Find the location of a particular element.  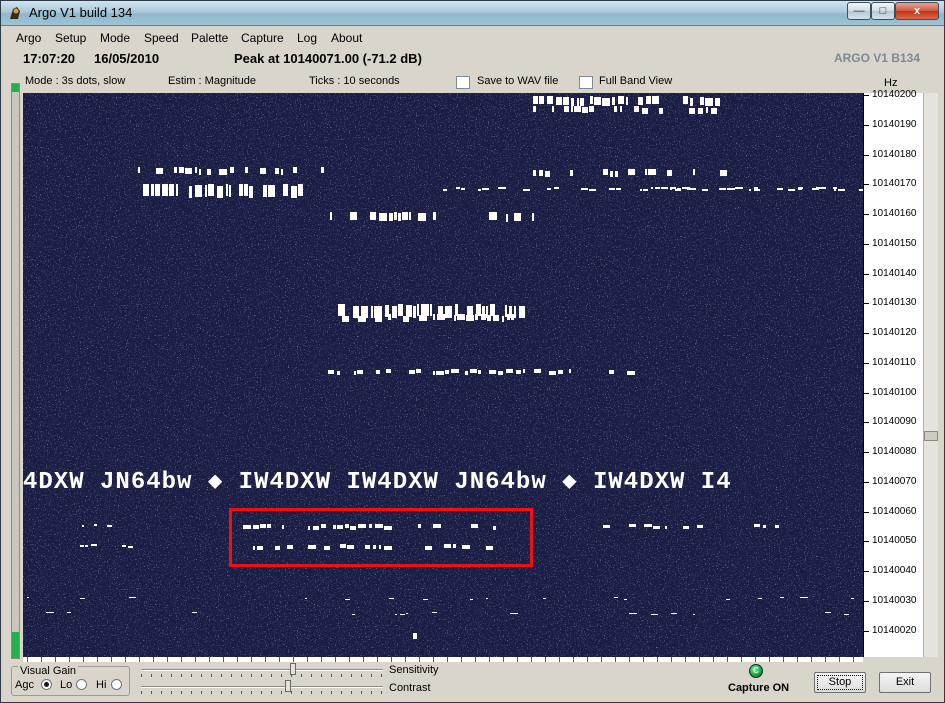

save-wav-checkbox is located at coordinates (463, 82).